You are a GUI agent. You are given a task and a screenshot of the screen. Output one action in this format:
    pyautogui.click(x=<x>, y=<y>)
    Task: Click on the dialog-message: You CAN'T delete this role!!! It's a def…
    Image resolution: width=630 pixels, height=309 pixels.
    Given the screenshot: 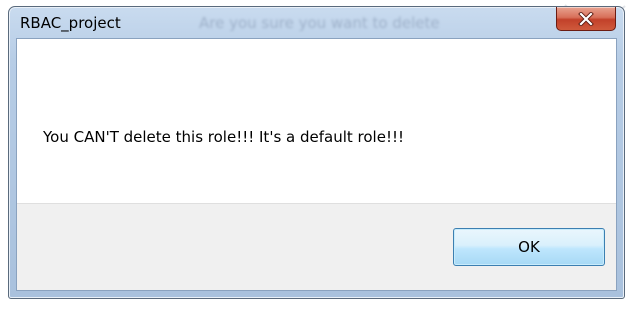 What is the action you would take?
    pyautogui.click(x=223, y=137)
    